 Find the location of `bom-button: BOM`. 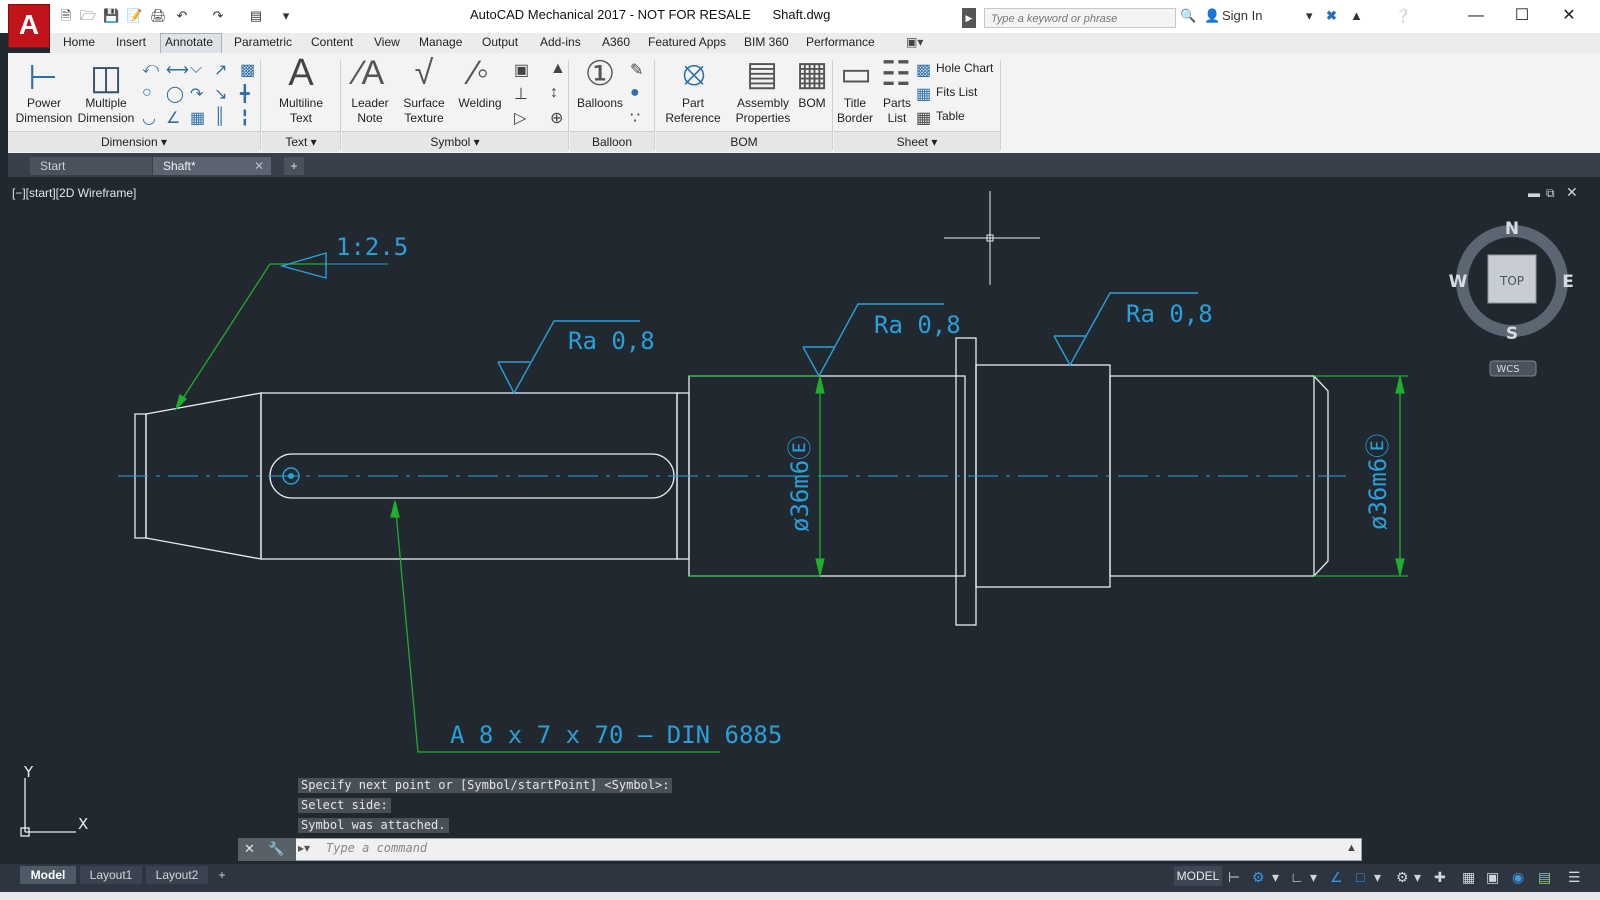

bom-button: BOM is located at coordinates (812, 103).